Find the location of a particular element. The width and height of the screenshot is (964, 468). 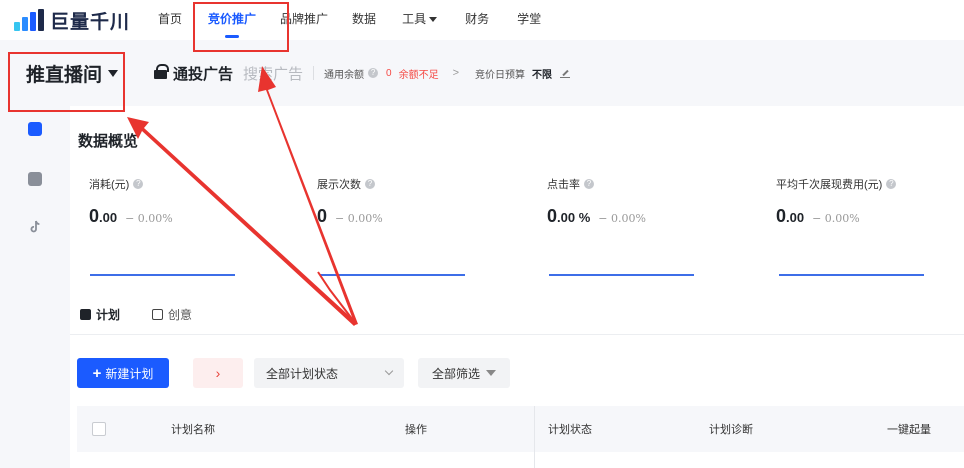

arrow-to-account is located at coordinates (242, 221).